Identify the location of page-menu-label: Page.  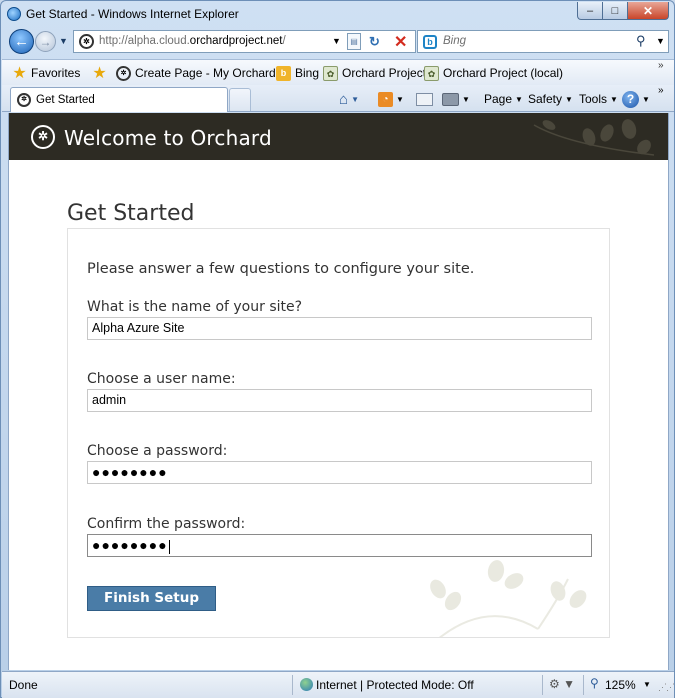
(498, 99).